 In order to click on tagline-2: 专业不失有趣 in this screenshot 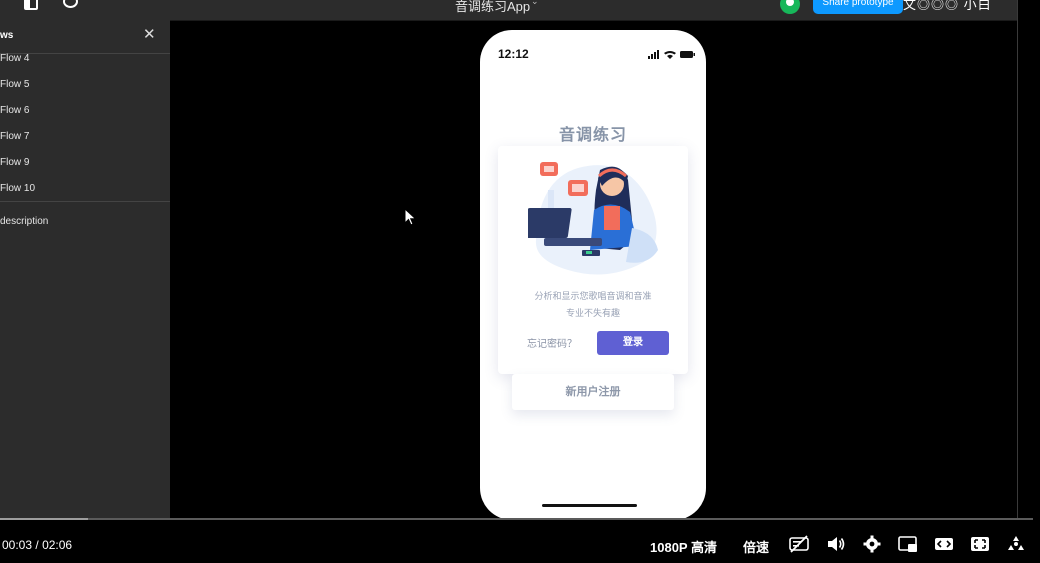, I will do `click(592, 313)`.